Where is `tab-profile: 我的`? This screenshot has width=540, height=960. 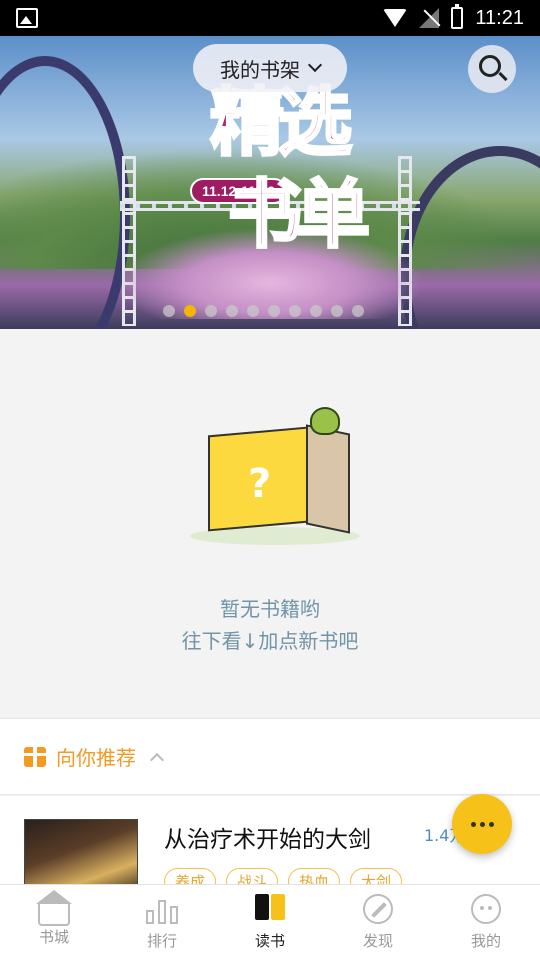
tab-profile: 我的 is located at coordinates (486, 922).